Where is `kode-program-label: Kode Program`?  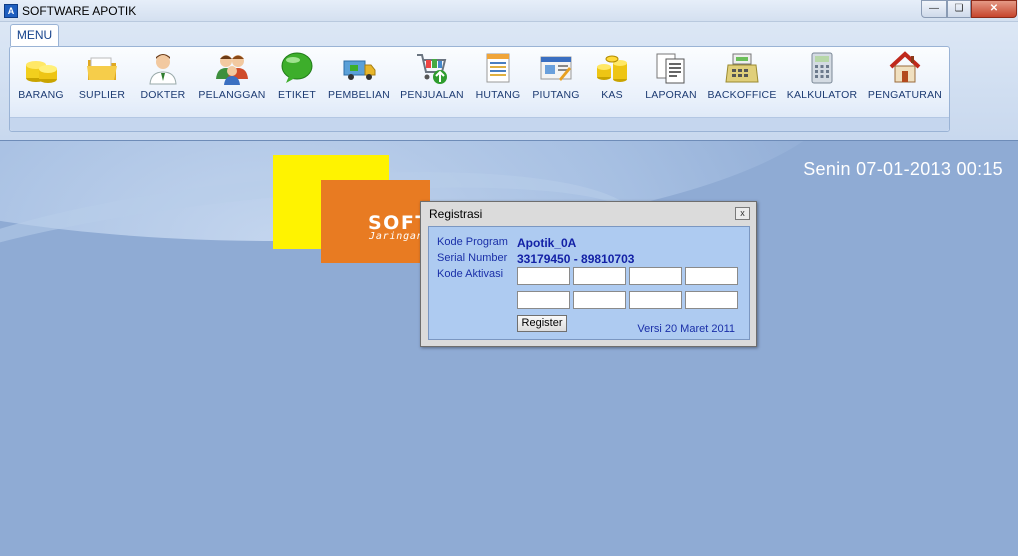
kode-program-label: Kode Program is located at coordinates (472, 242).